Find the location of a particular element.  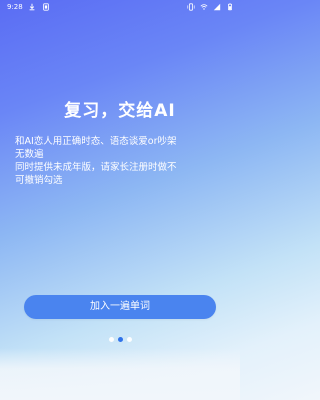

download-icon is located at coordinates (32, 7).